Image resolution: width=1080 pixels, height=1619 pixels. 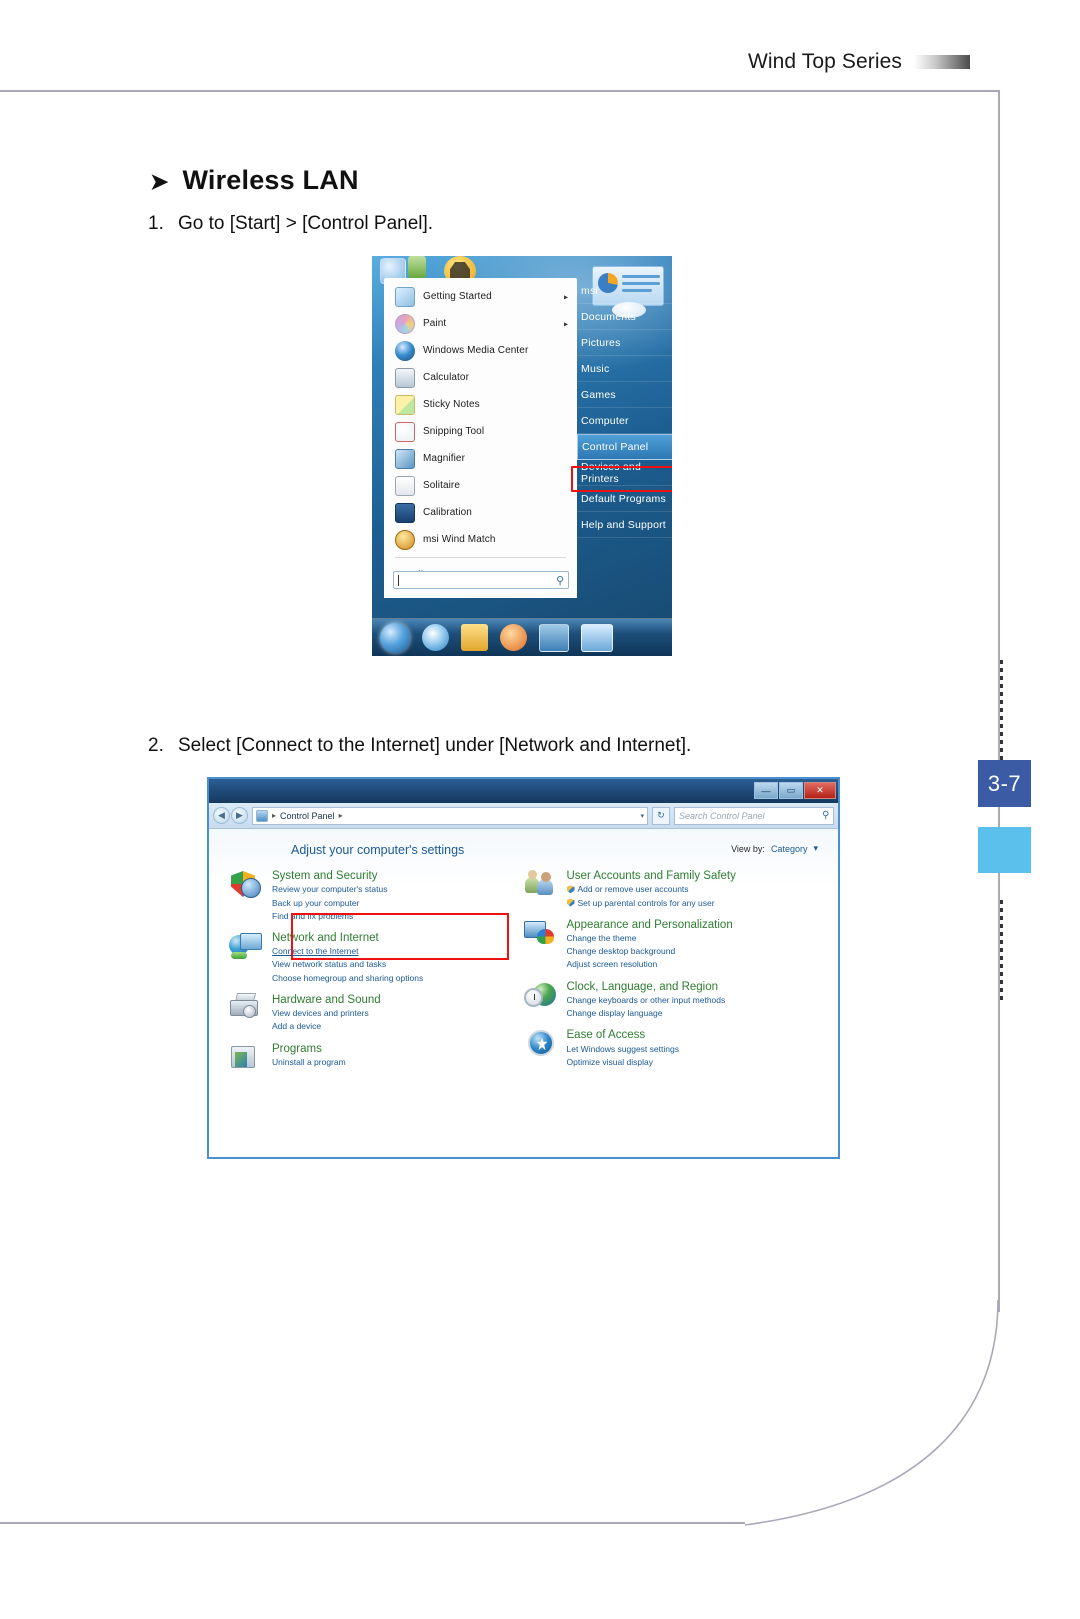 What do you see at coordinates (459, 539) in the screenshot?
I see `start-item-label: msi Wind Match` at bounding box center [459, 539].